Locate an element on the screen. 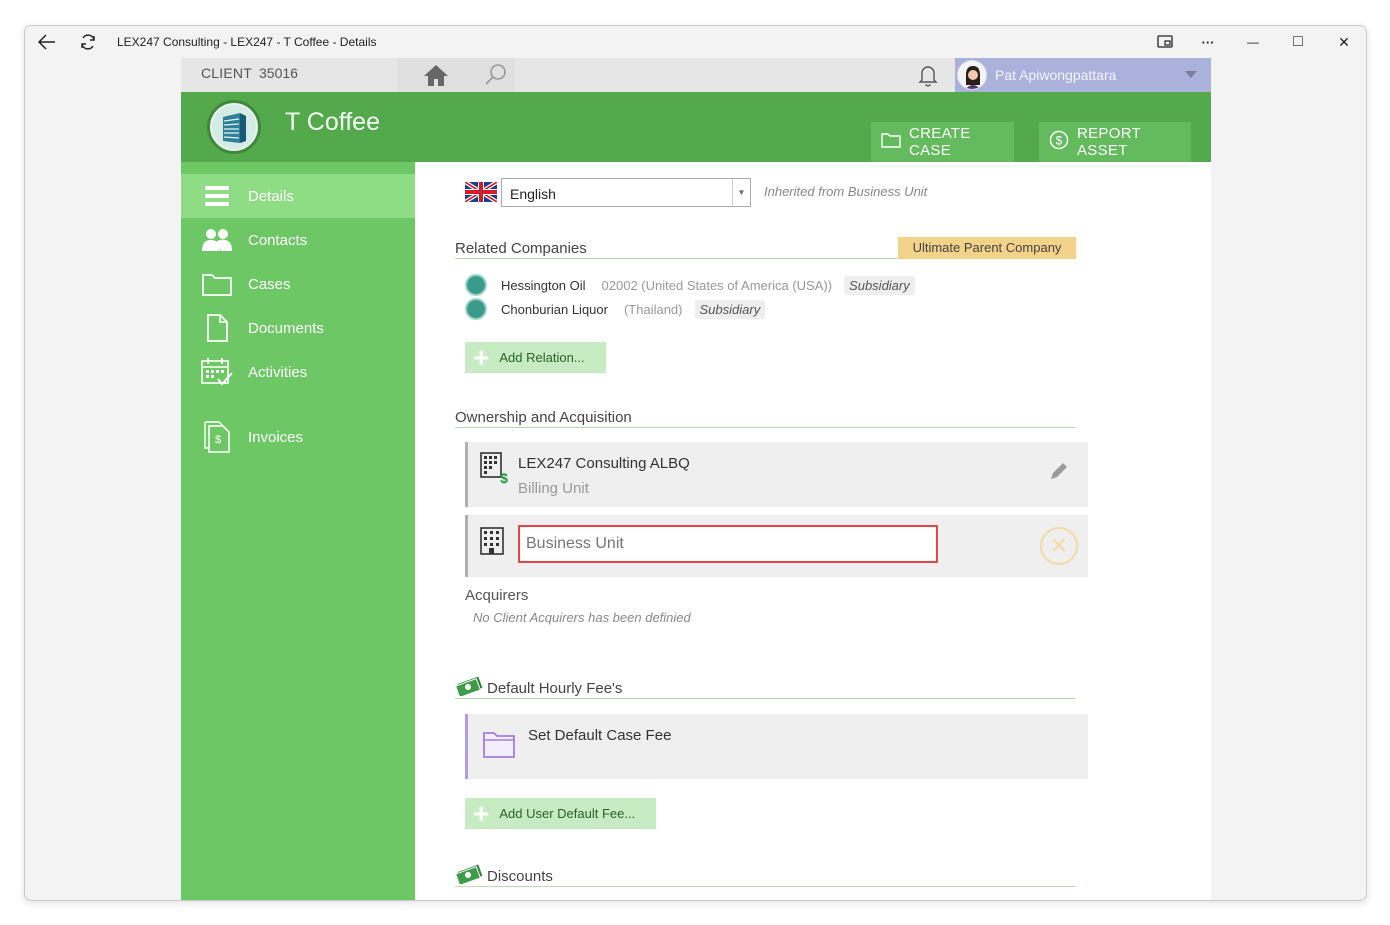 The image size is (1390, 925). report-asset-label: REPORT ASSET is located at coordinates (1109, 142).